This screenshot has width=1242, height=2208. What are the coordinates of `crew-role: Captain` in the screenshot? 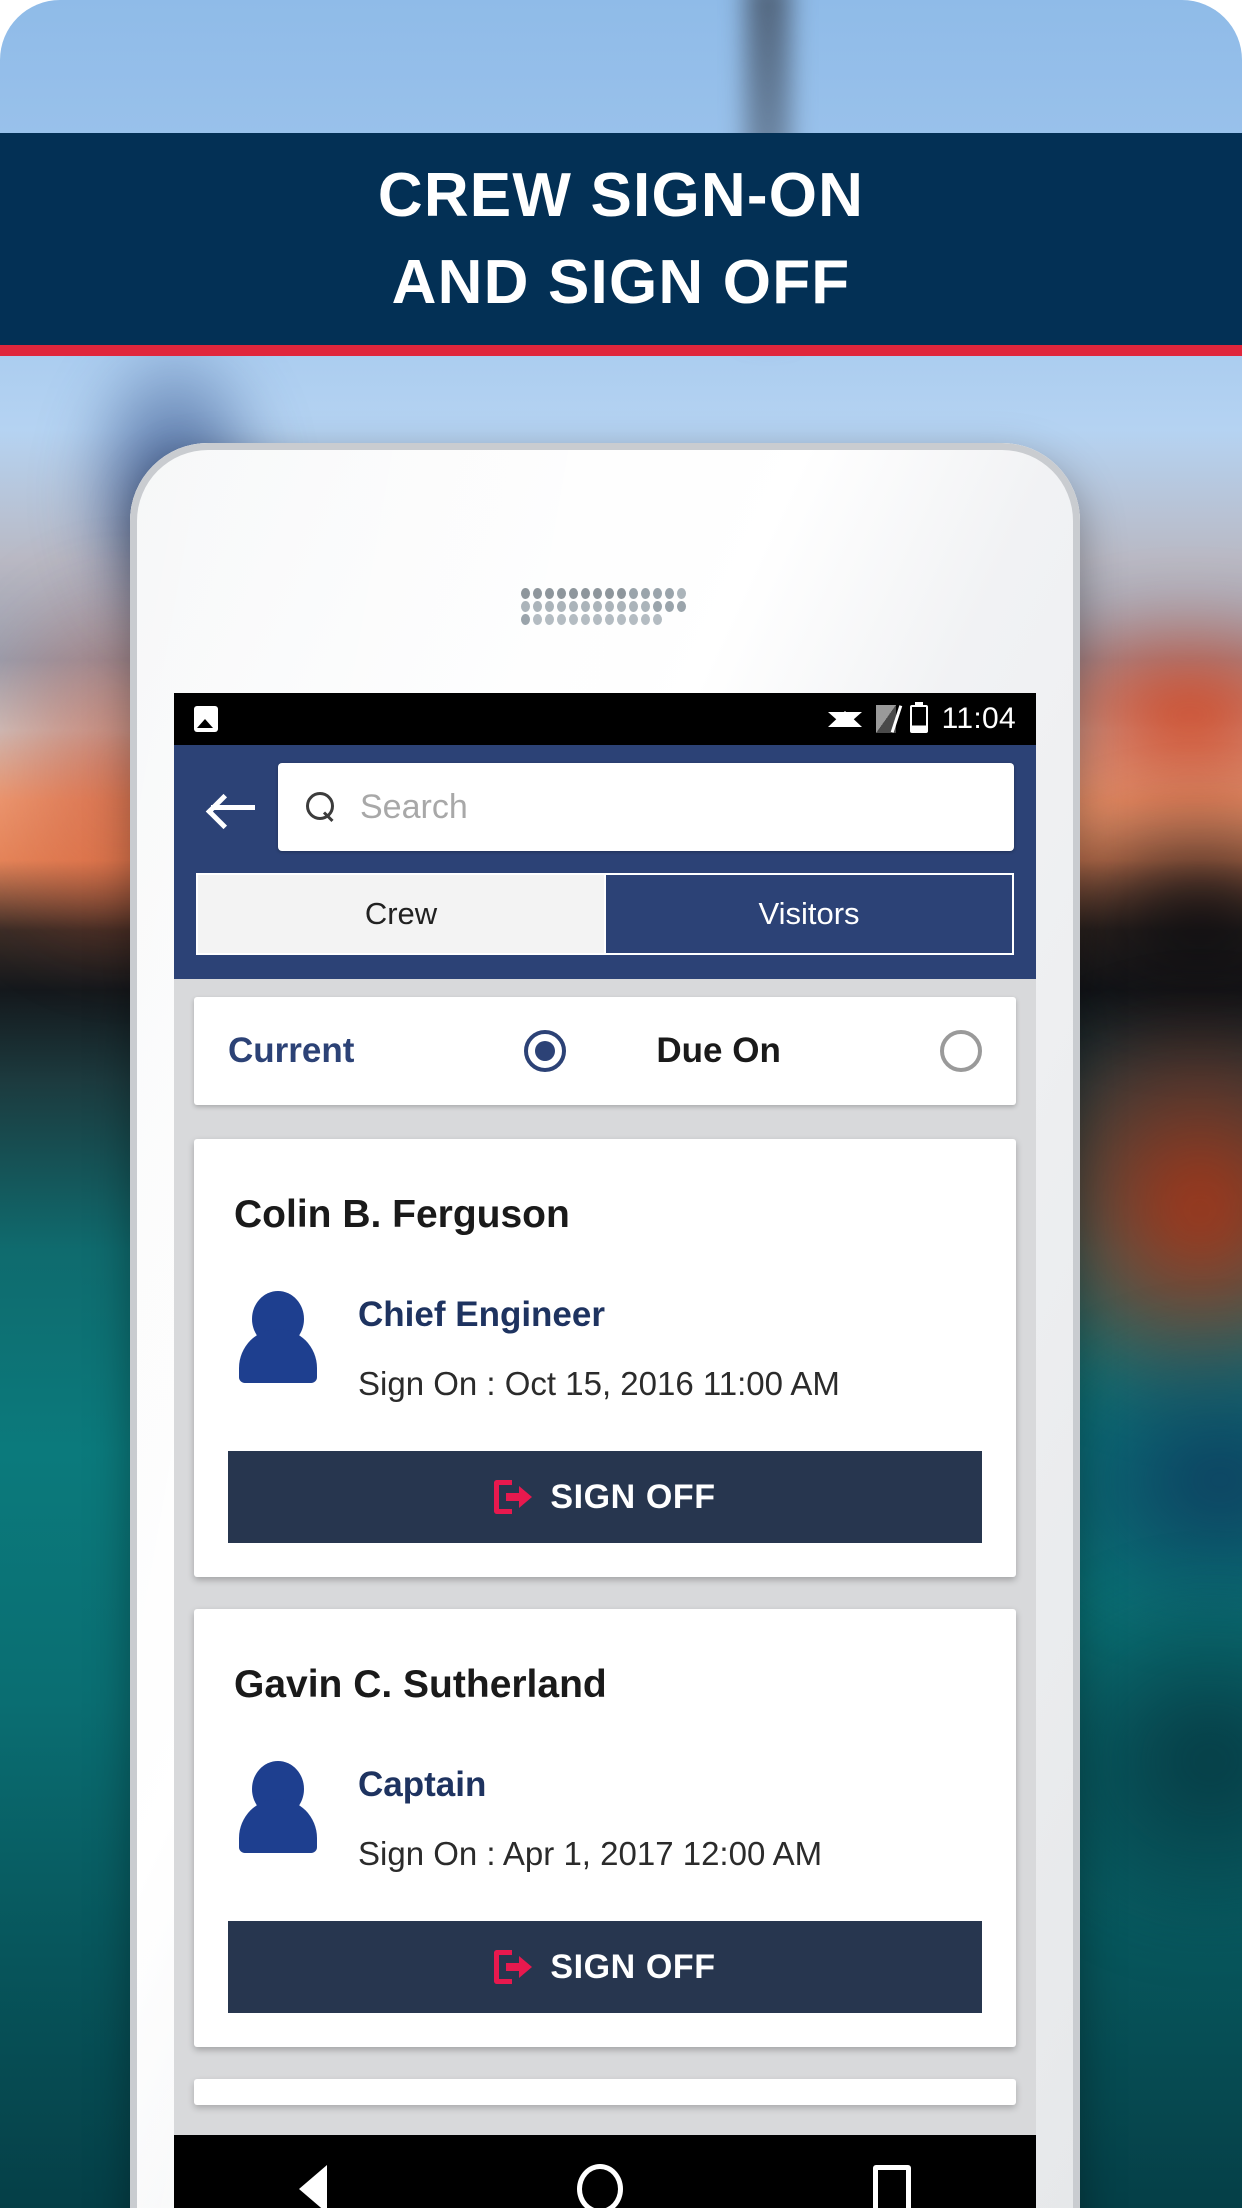 It's located at (422, 1784).